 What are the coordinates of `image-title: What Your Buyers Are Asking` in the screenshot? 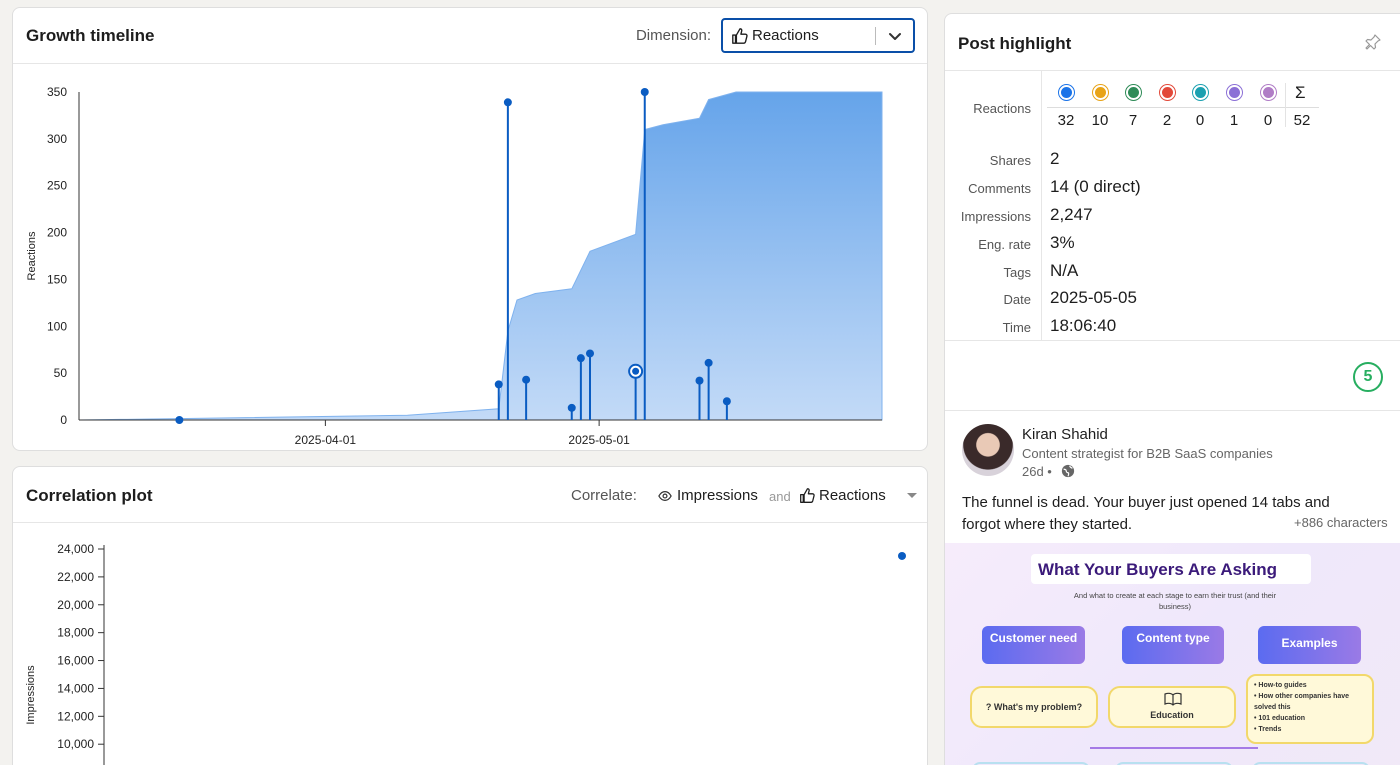 It's located at (1157, 569).